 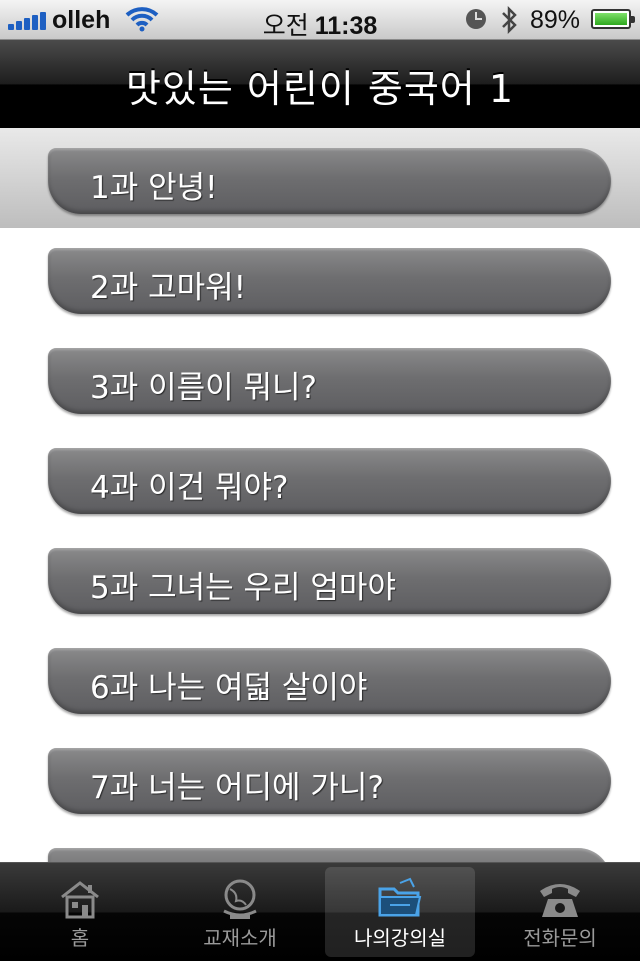 I want to click on bluetooth-icon, so click(x=509, y=20).